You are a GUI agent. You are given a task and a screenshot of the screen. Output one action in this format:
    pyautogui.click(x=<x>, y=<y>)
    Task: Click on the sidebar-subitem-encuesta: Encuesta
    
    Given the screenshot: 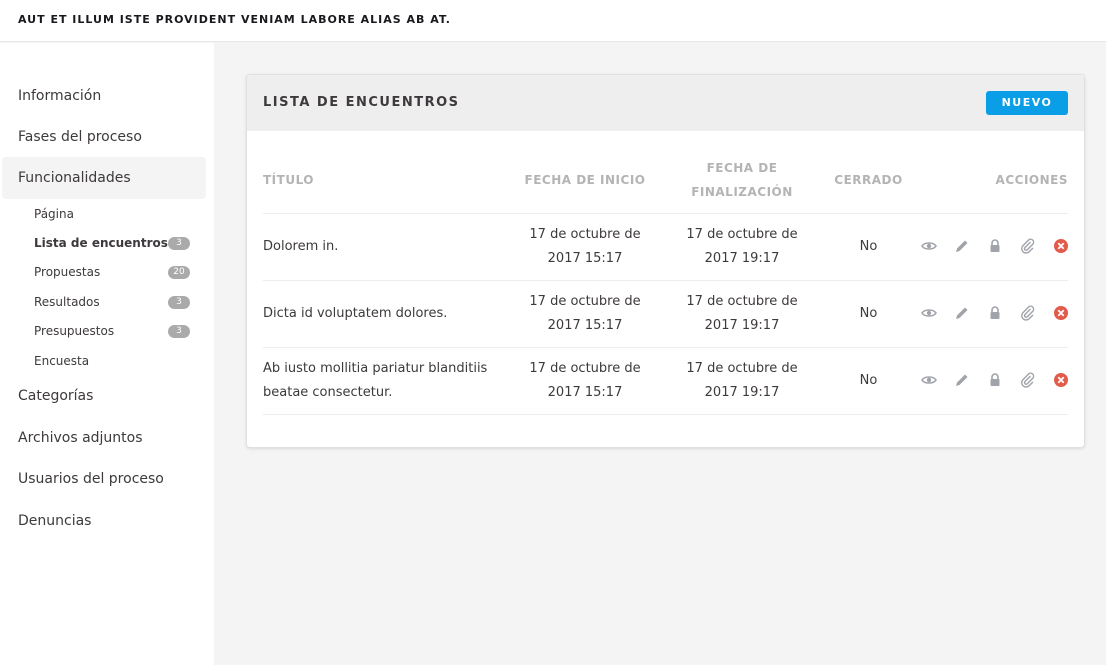 What is the action you would take?
    pyautogui.click(x=112, y=361)
    